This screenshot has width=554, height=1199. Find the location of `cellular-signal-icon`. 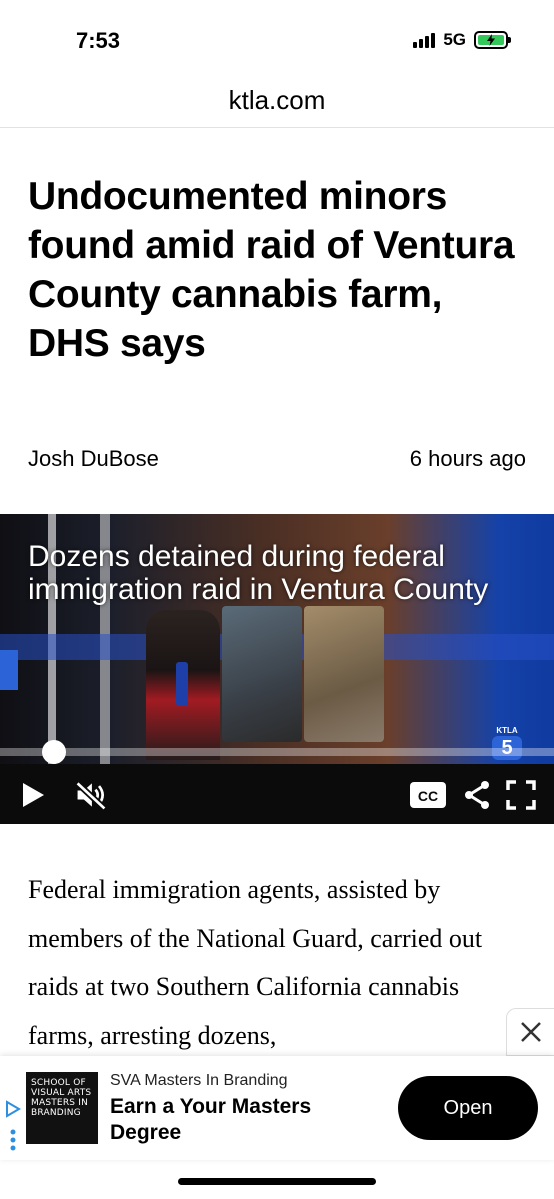

cellular-signal-icon is located at coordinates (424, 40).